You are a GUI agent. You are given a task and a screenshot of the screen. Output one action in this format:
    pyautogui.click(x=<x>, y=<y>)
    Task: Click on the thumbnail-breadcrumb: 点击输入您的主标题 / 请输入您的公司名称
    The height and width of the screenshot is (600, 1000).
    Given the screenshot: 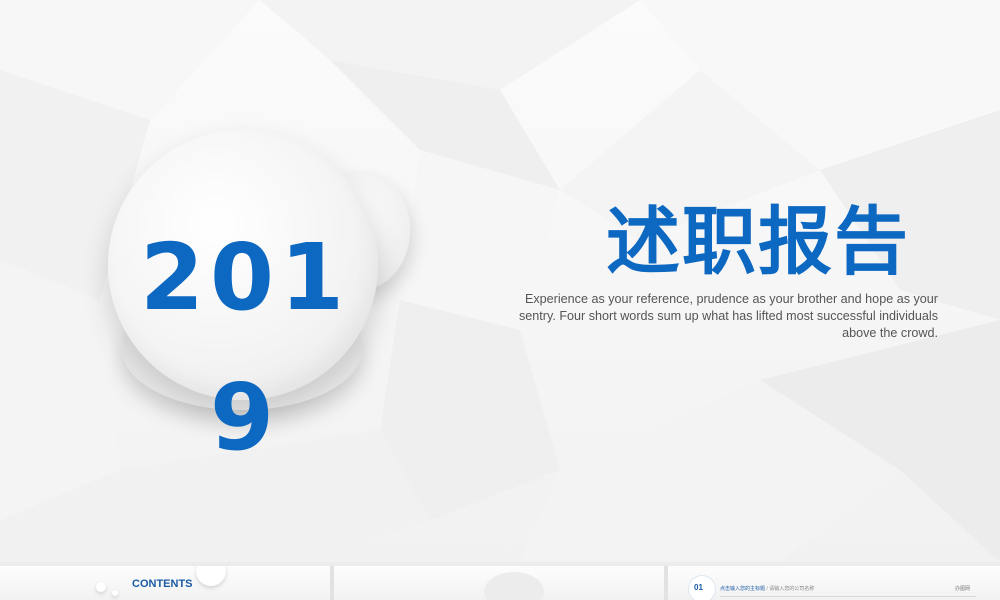 What is the action you would take?
    pyautogui.click(x=767, y=588)
    